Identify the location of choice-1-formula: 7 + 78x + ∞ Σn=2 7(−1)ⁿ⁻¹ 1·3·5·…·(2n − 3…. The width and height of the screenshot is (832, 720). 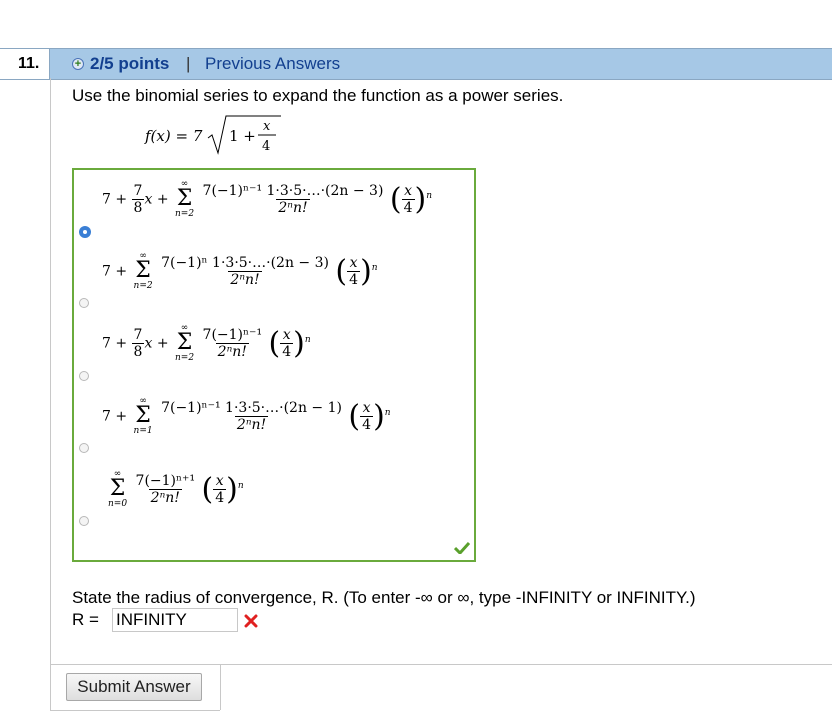
(267, 199).